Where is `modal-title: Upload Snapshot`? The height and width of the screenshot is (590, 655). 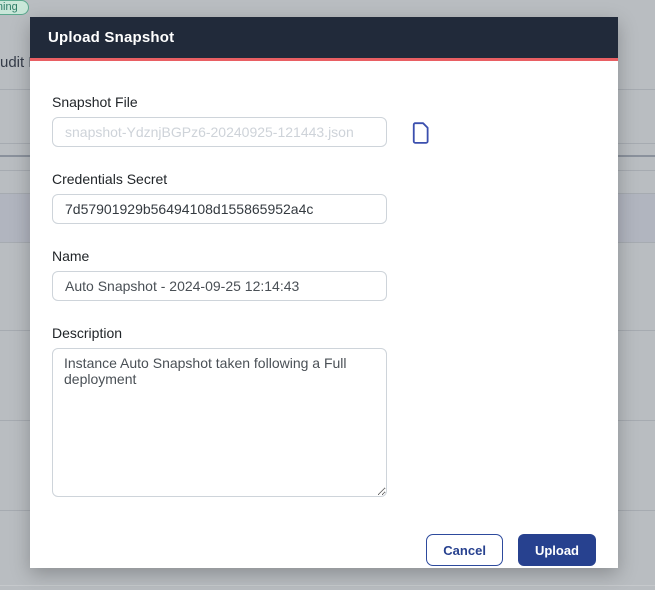 modal-title: Upload Snapshot is located at coordinates (111, 37).